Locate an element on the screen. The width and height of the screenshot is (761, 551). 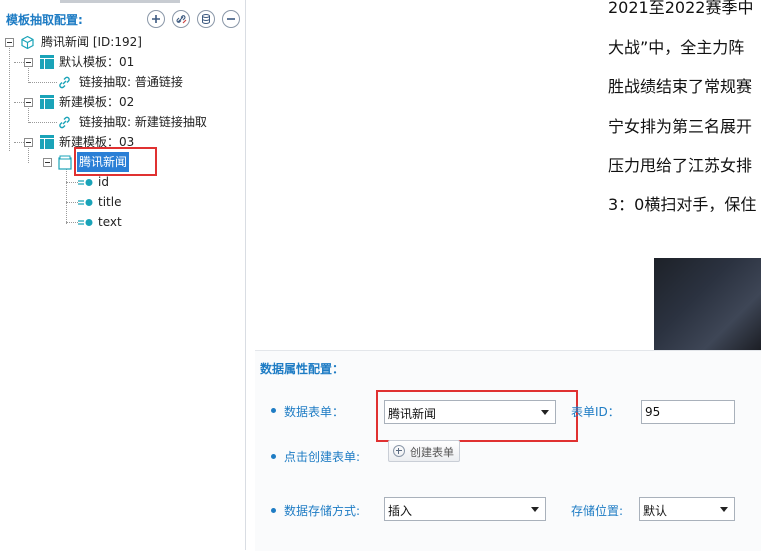
tree-root-node: 腾讯新闻 [ID:192] is located at coordinates (120, 42).